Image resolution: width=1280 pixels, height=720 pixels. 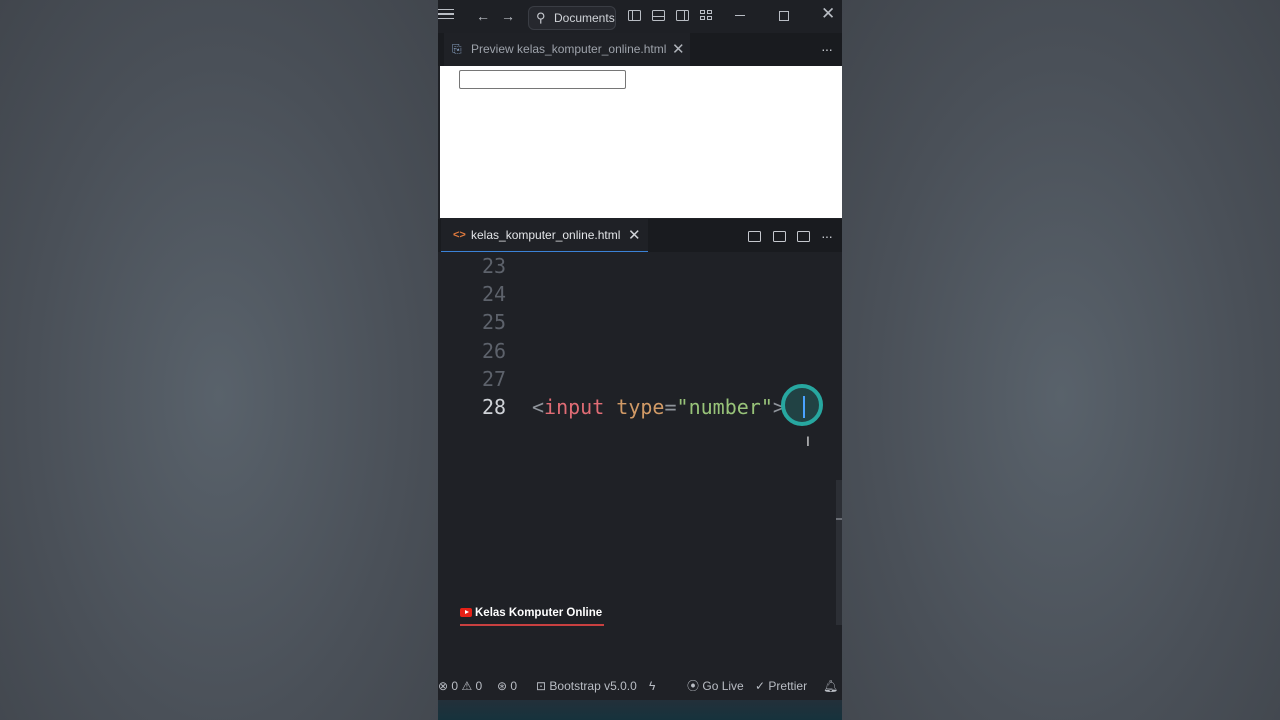 I want to click on tab-preview: ⎘ Preview kelas_komputer_online.html ✕, so click(x=567, y=49).